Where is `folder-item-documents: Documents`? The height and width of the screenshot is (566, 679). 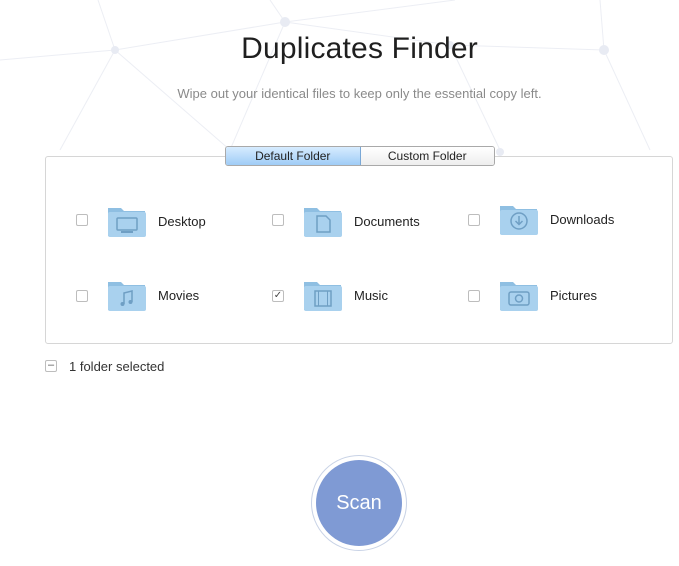
folder-item-documents: Documents is located at coordinates (362, 222).